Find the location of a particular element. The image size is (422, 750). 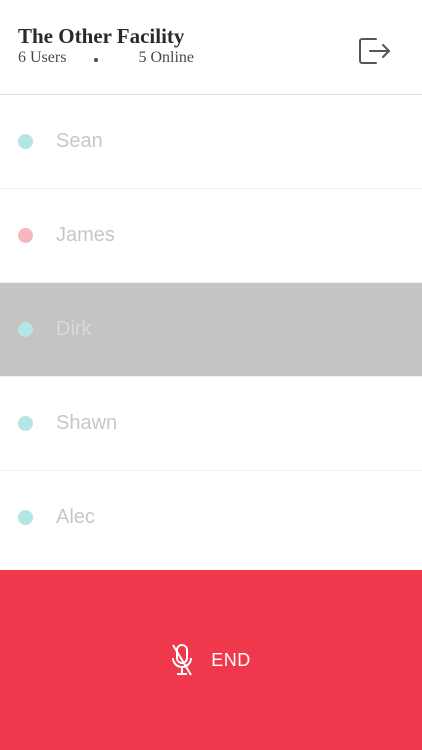

user-name: Alec is located at coordinates (75, 517).